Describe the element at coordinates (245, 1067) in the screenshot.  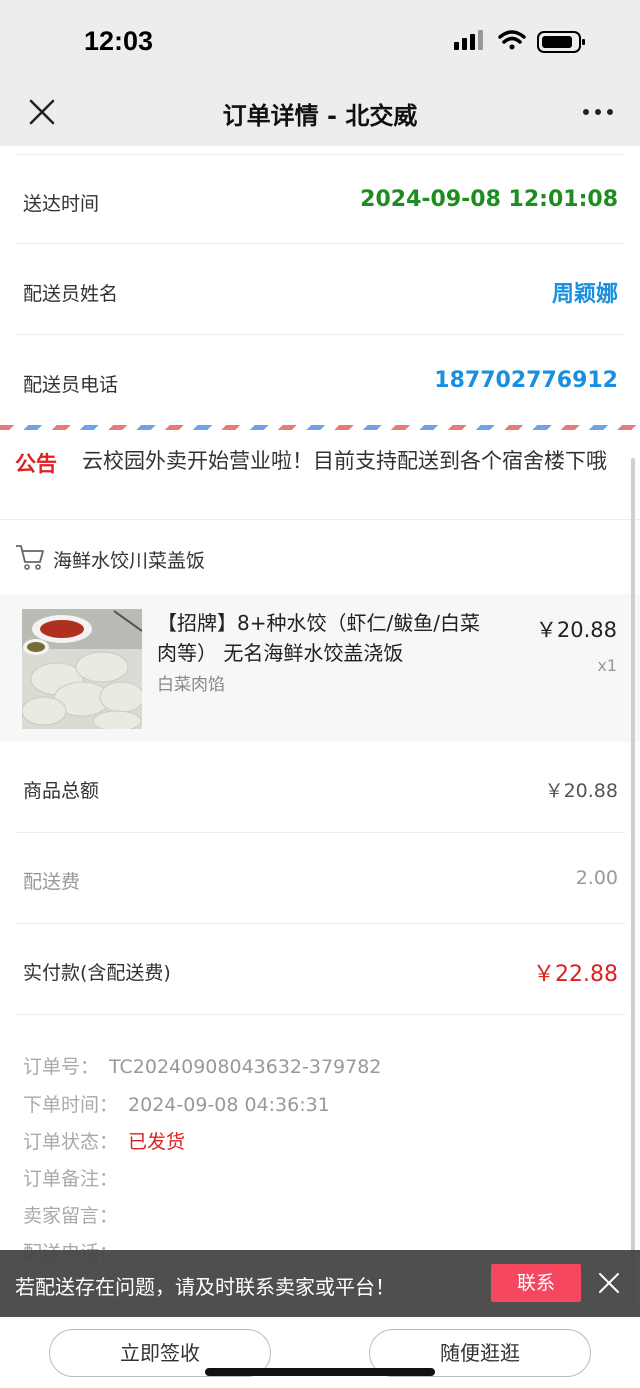
I see `order-number-value: TC20240908043632-379782` at that location.